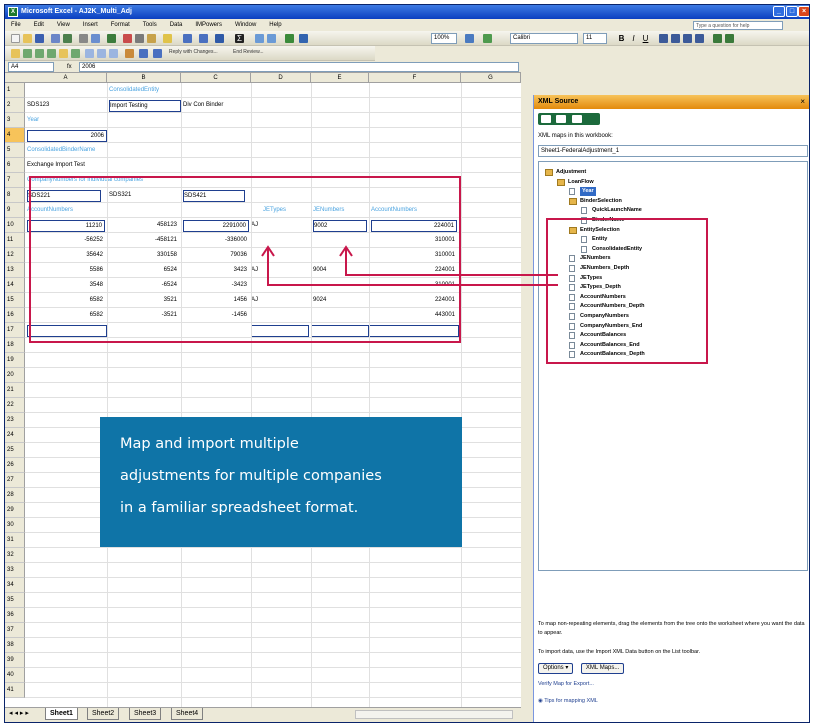 The image size is (814, 727). I want to click on tree-node: QuickLaunchName, so click(617, 210).